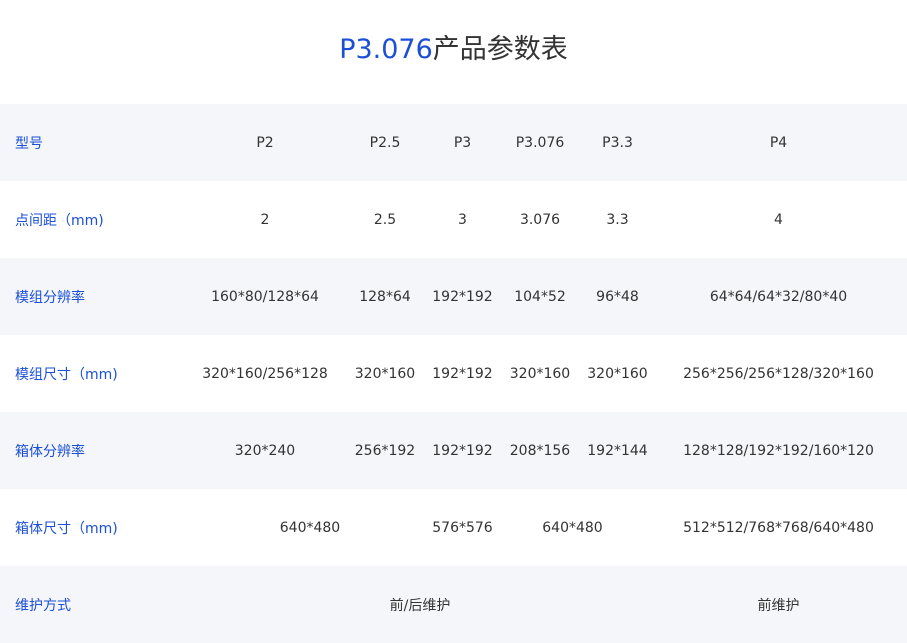 This screenshot has width=907, height=643. What do you see at coordinates (265, 373) in the screenshot?
I see `table-cell: 320*160/256*128` at bounding box center [265, 373].